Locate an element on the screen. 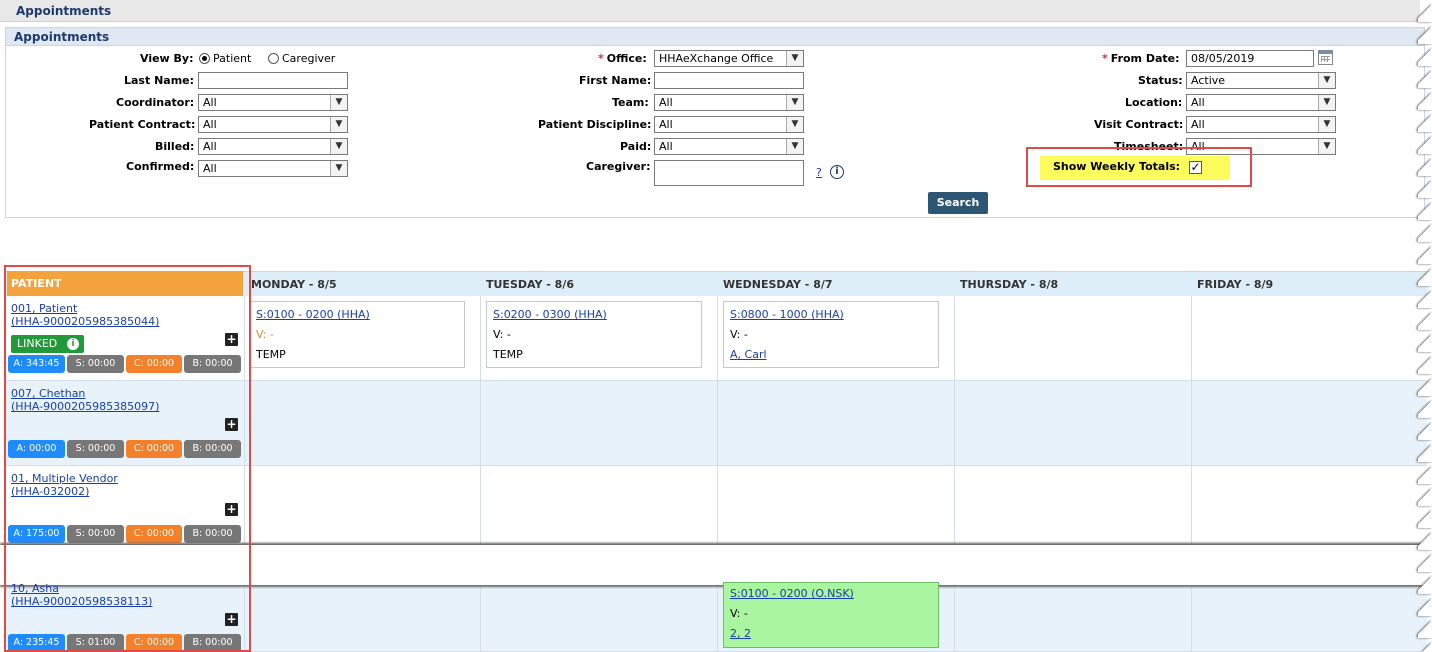 The image size is (1432, 652). day-header-monday: MONDAY - 8/5 is located at coordinates (294, 284).